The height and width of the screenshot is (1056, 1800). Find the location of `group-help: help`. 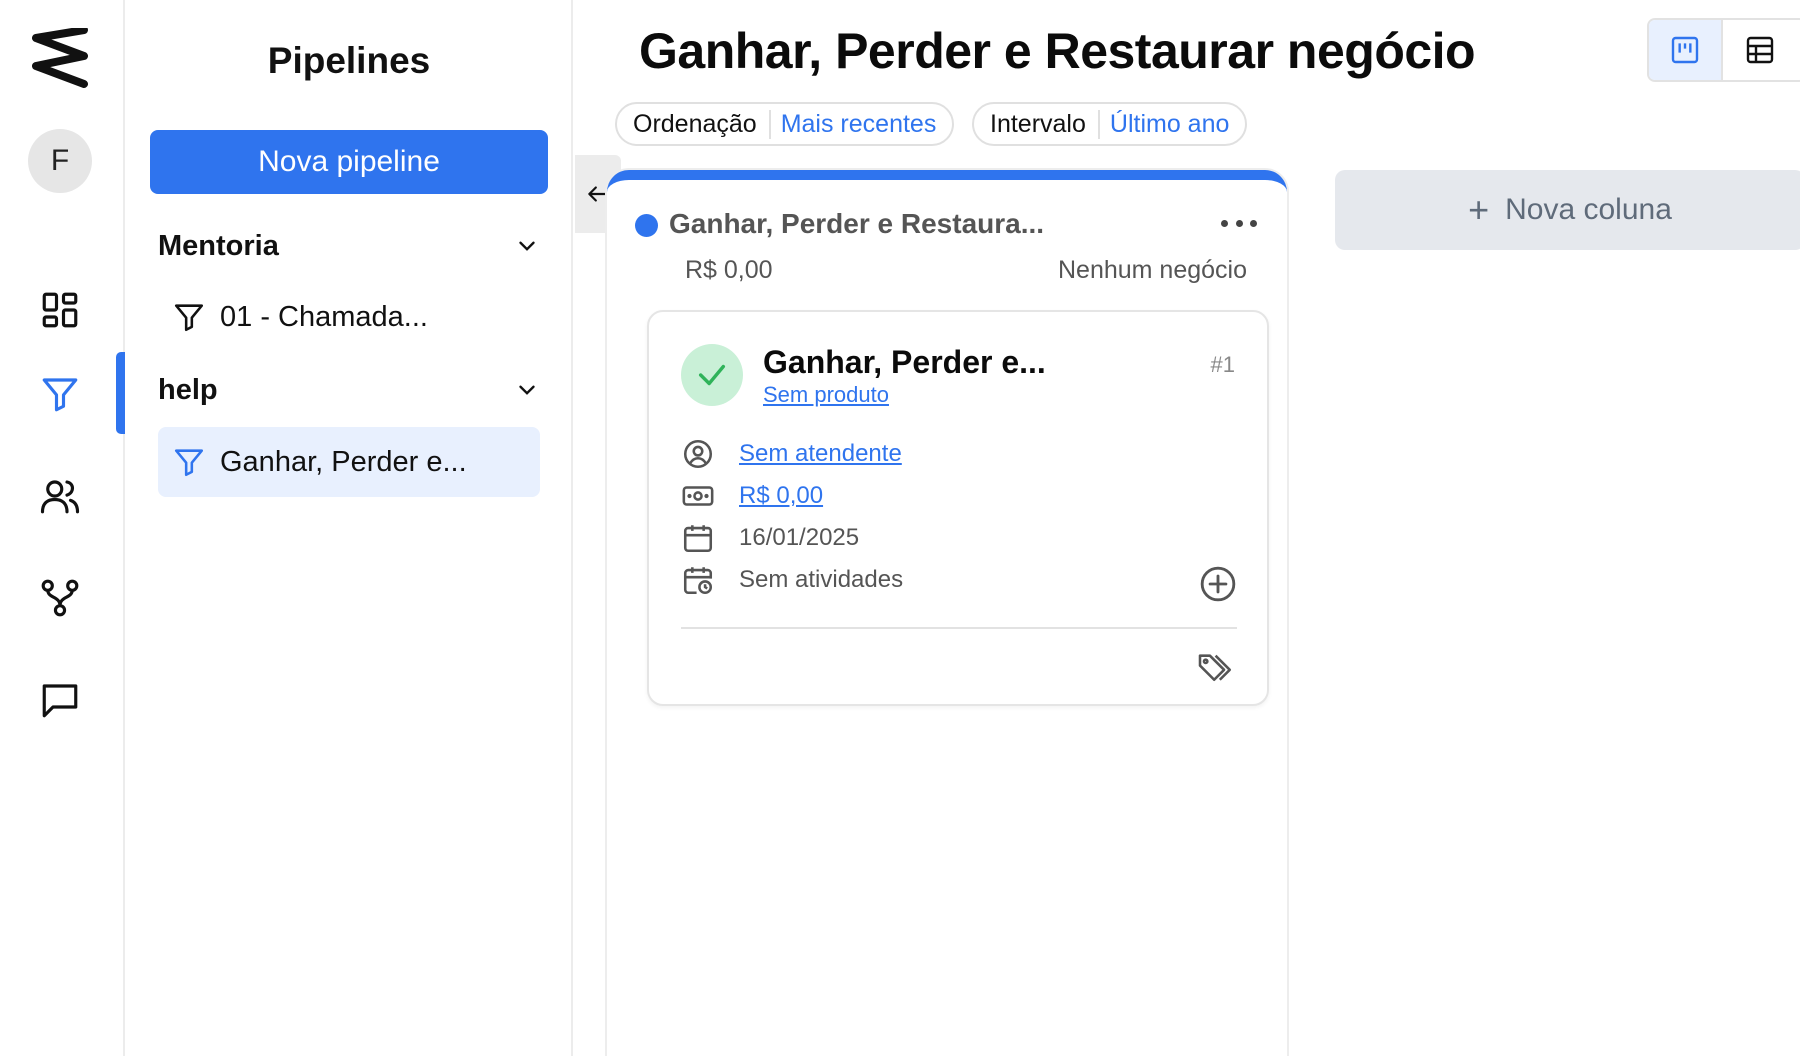

group-help: help is located at coordinates (349, 390).